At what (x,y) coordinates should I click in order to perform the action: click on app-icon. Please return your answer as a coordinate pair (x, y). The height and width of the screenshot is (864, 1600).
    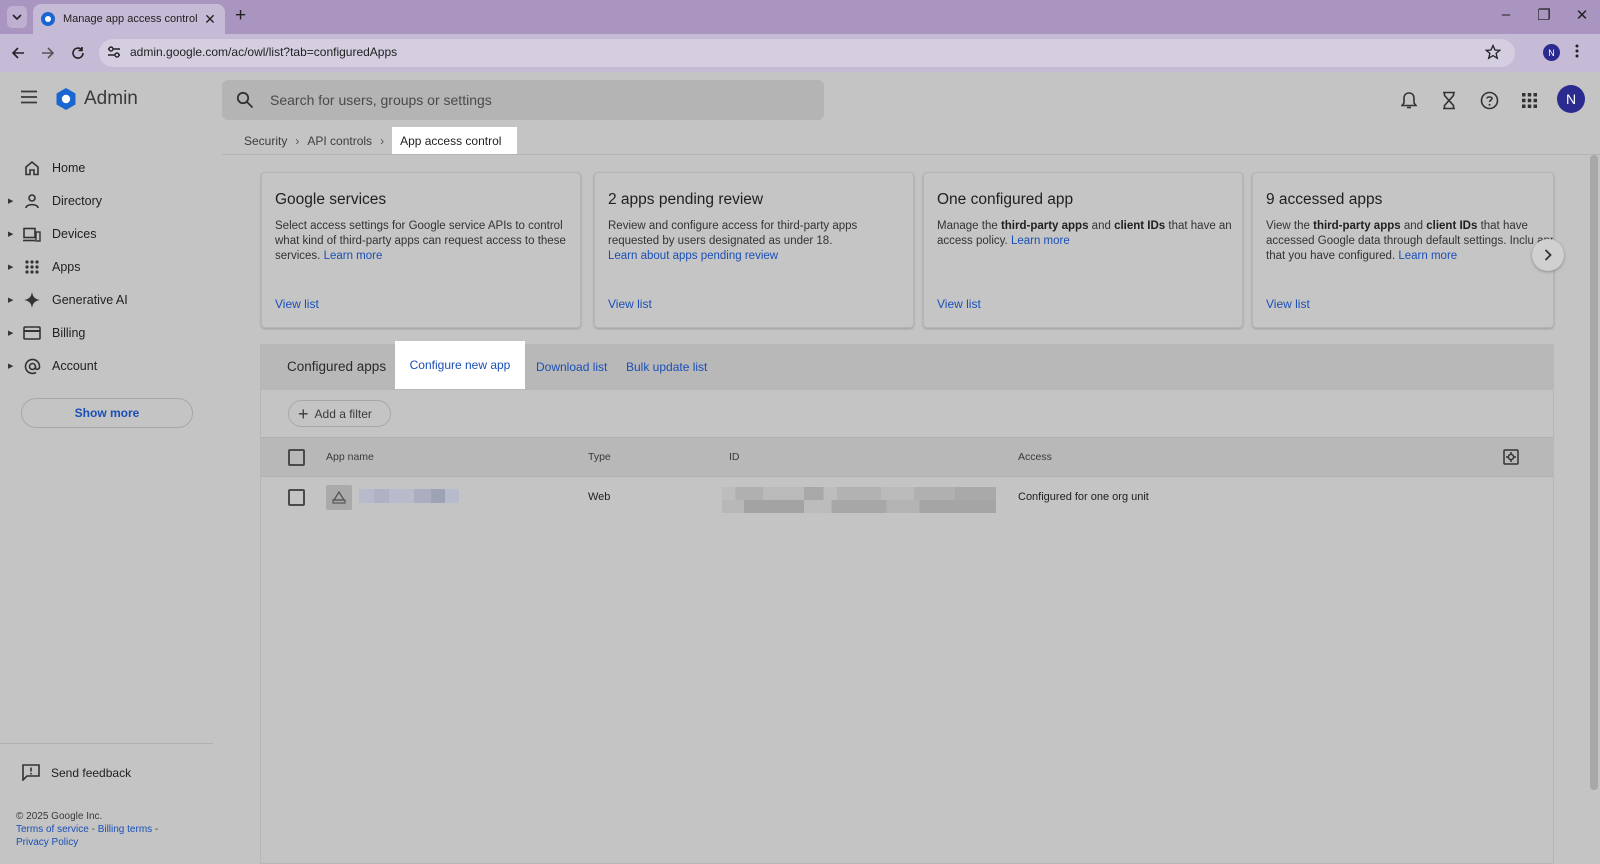
    Looking at the image, I should click on (339, 497).